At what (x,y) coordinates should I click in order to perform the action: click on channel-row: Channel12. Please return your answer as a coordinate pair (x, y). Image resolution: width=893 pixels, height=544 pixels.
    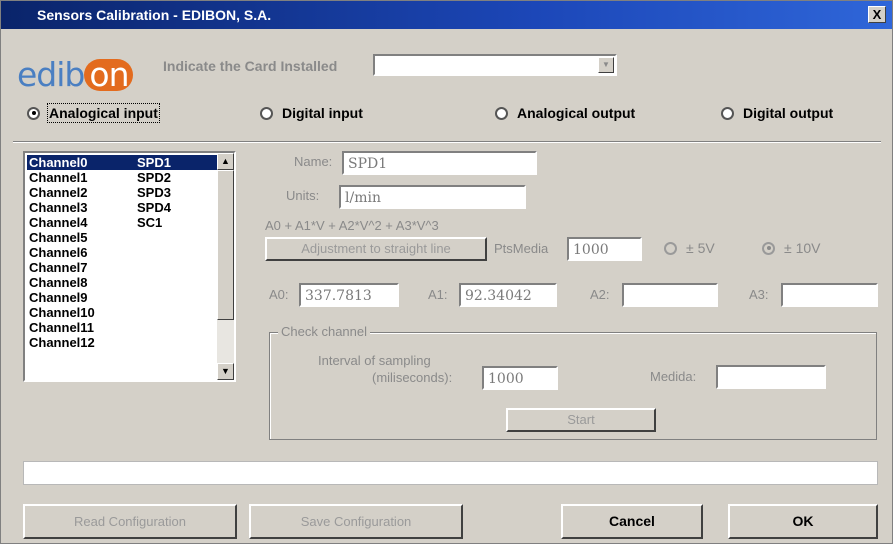
    Looking at the image, I should click on (122, 342).